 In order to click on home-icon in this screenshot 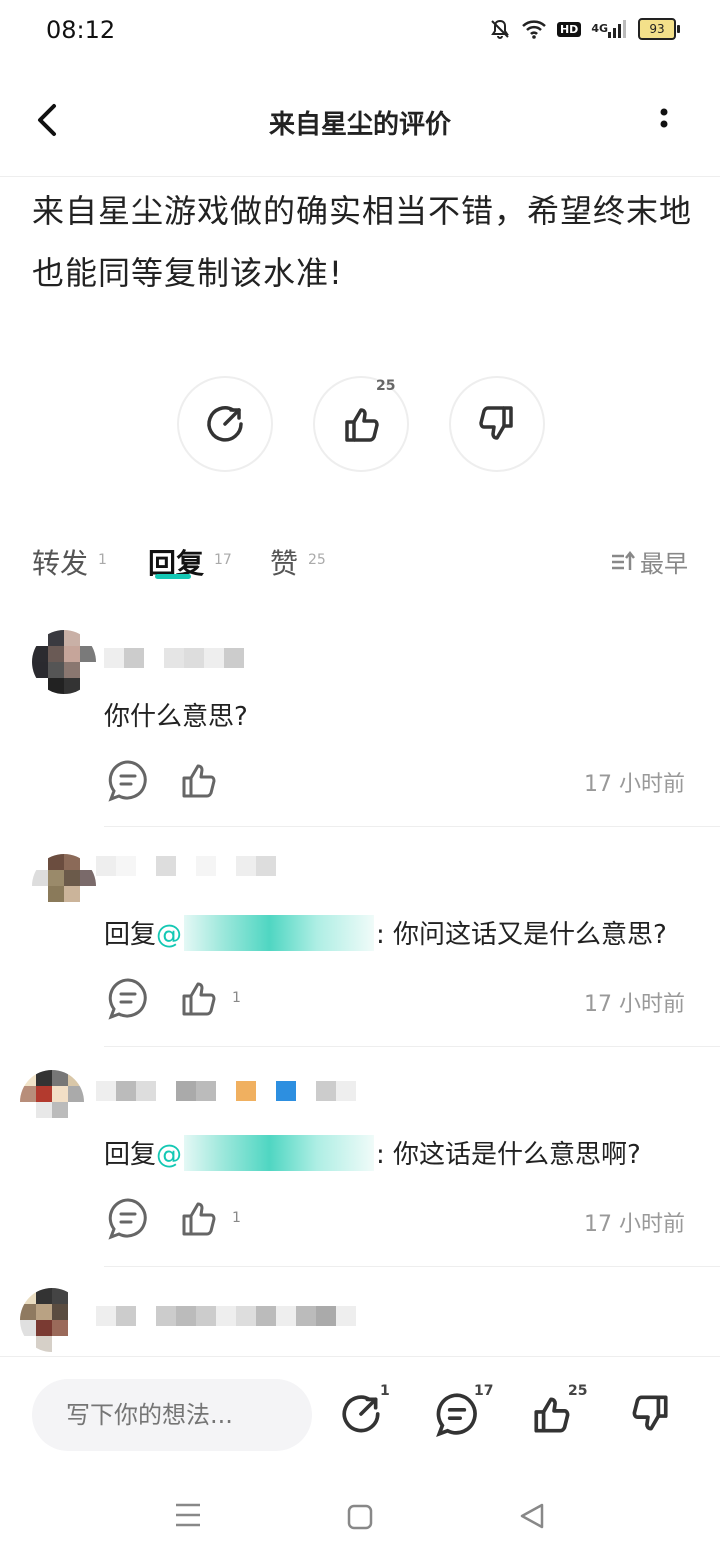, I will do `click(360, 1517)`.